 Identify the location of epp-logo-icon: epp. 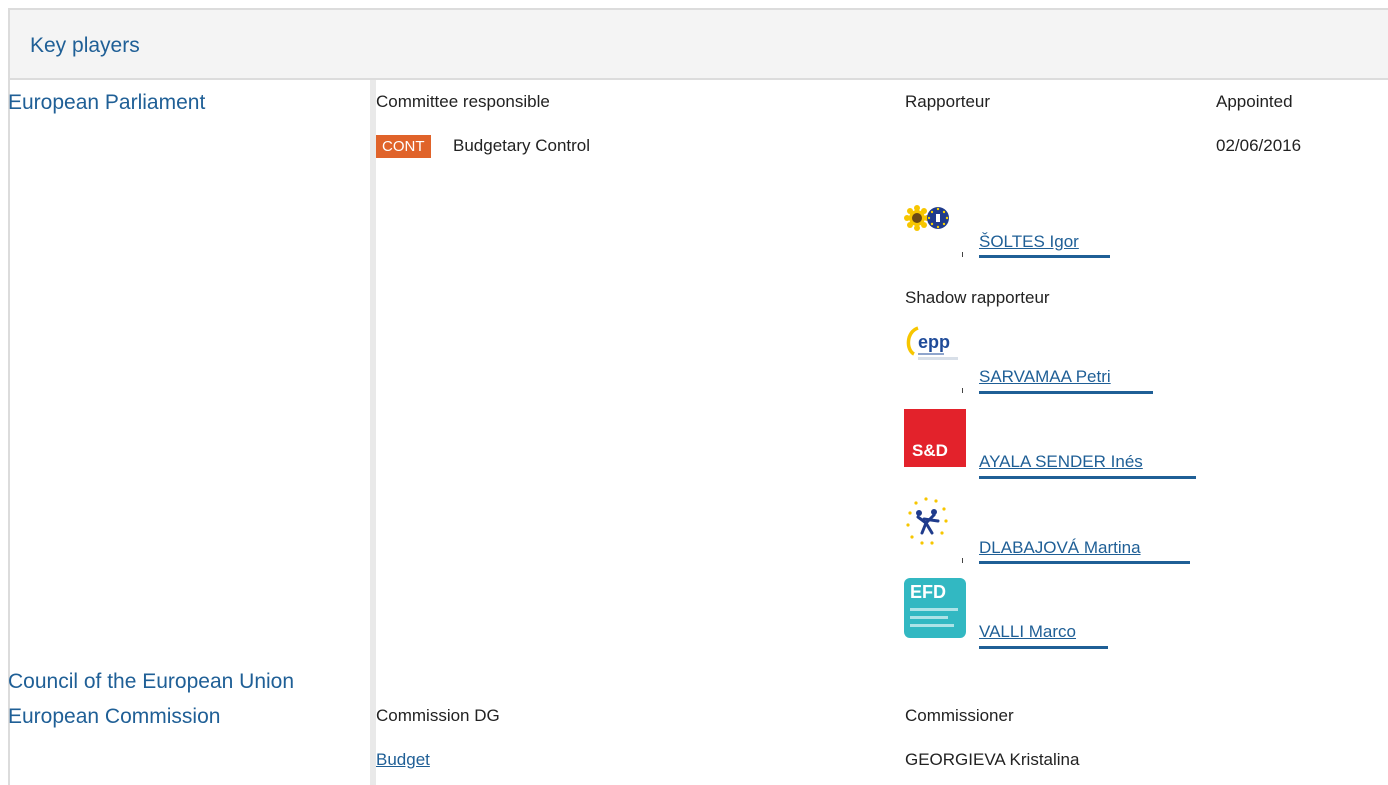
(932, 343).